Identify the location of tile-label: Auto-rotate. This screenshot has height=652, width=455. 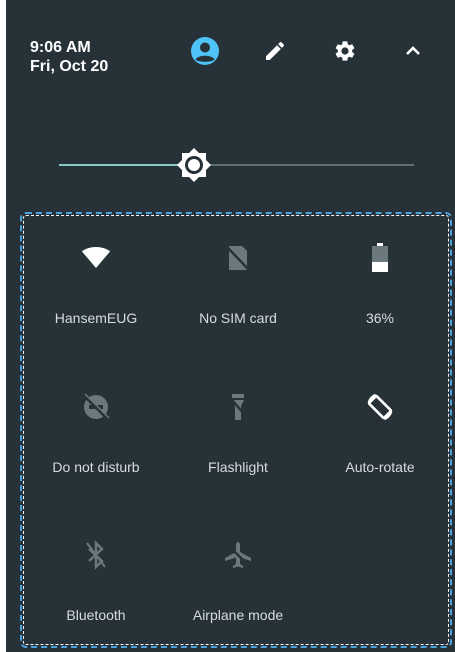
(380, 467).